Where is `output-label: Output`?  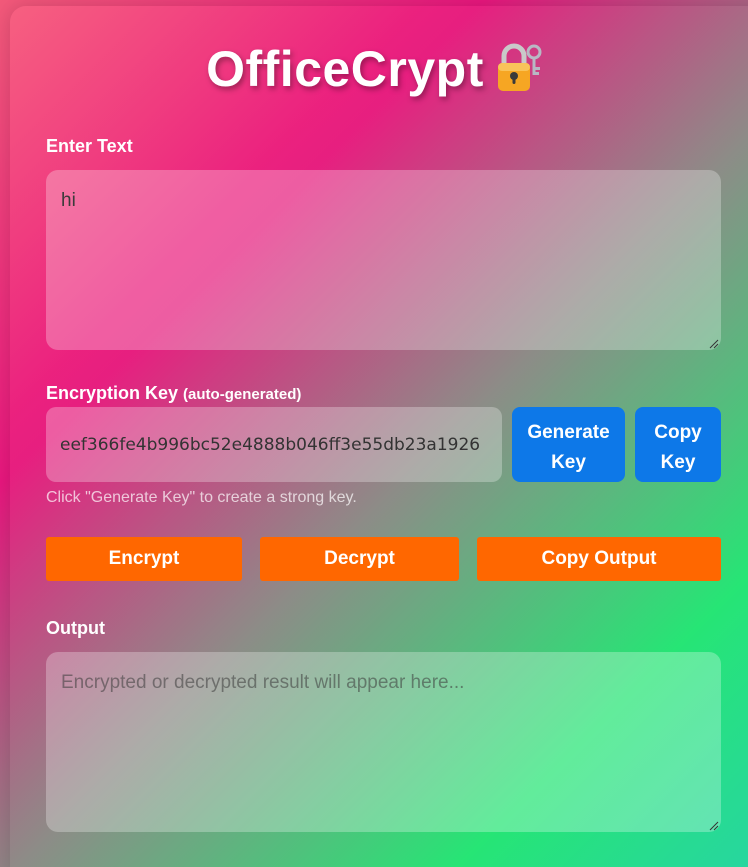 output-label: Output is located at coordinates (75, 628).